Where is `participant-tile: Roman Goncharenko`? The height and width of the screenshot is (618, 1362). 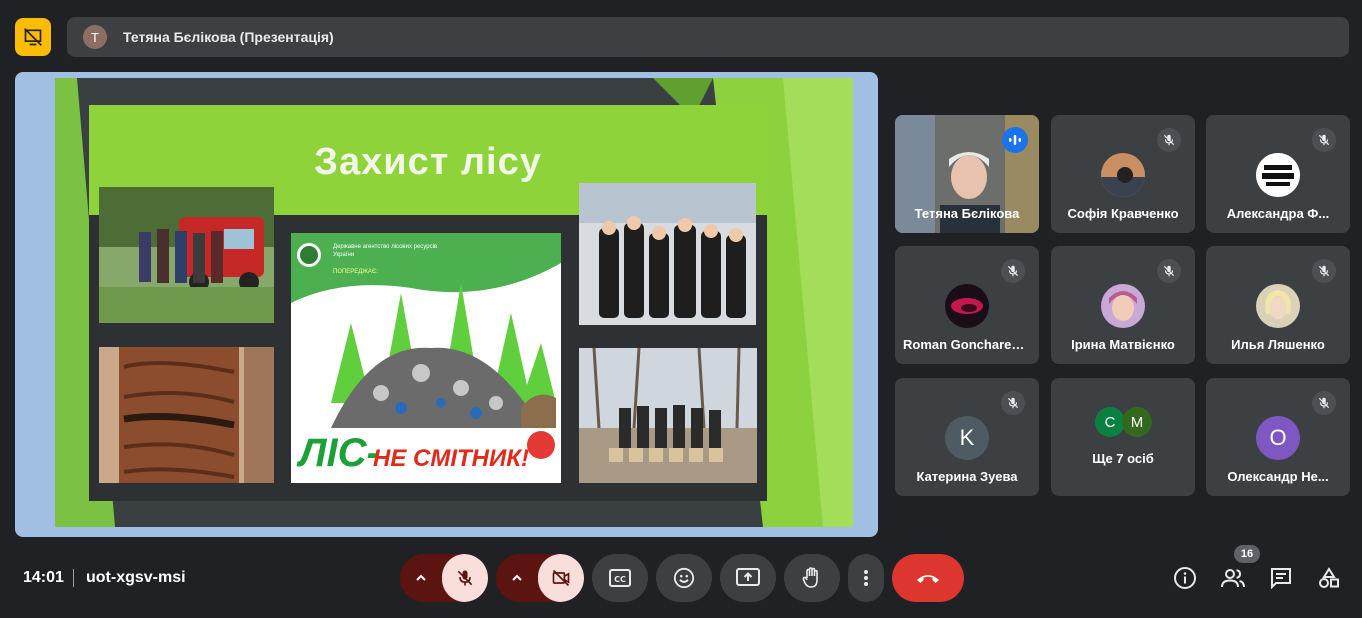 participant-tile: Roman Goncharenko is located at coordinates (967, 305).